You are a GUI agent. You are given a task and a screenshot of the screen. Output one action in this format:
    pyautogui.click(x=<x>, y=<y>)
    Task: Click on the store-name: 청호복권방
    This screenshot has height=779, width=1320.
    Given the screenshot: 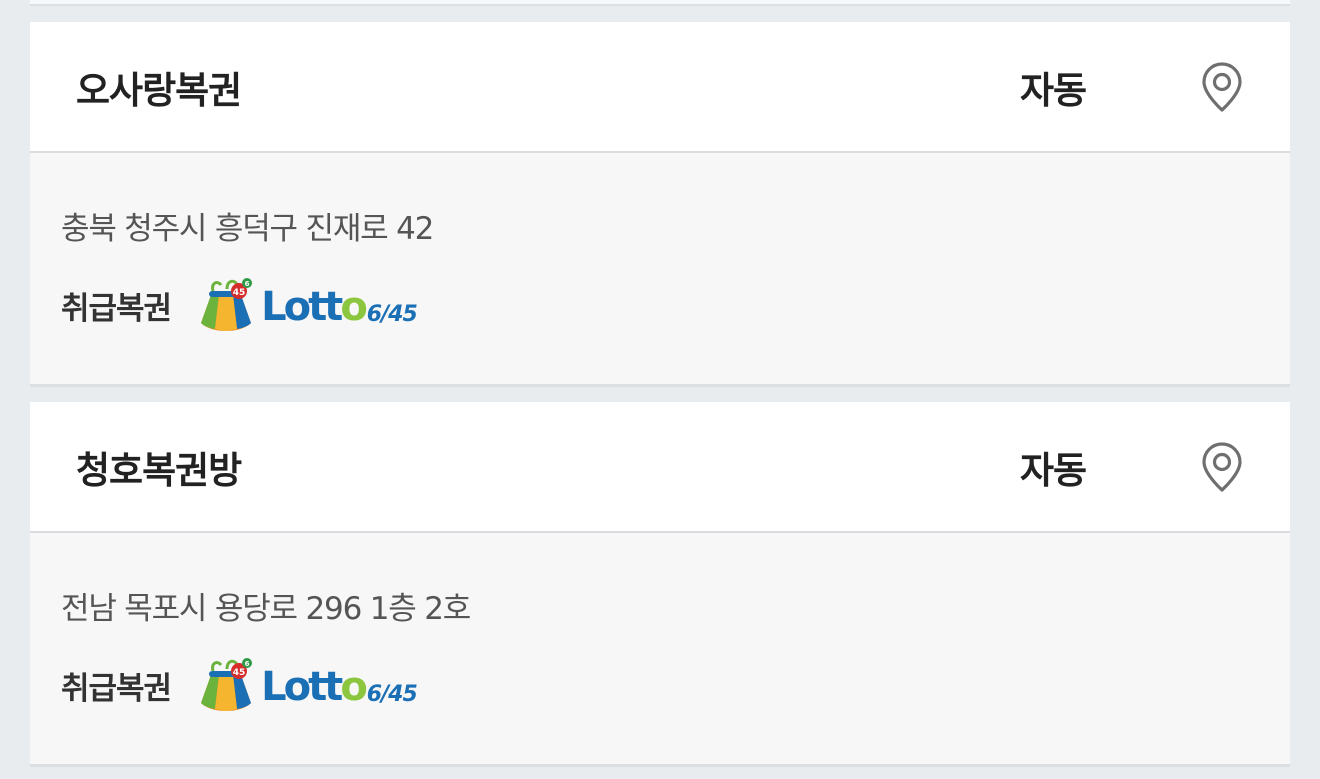 What is the action you would take?
    pyautogui.click(x=159, y=470)
    